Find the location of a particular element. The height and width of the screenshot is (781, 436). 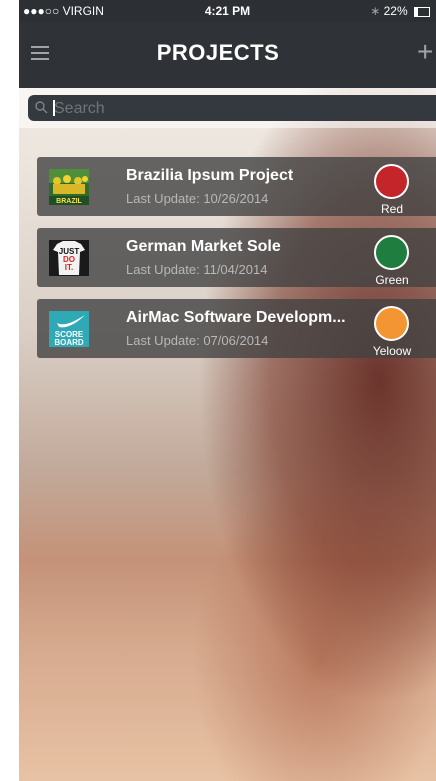

status-label: Yeloow is located at coordinates (392, 351).